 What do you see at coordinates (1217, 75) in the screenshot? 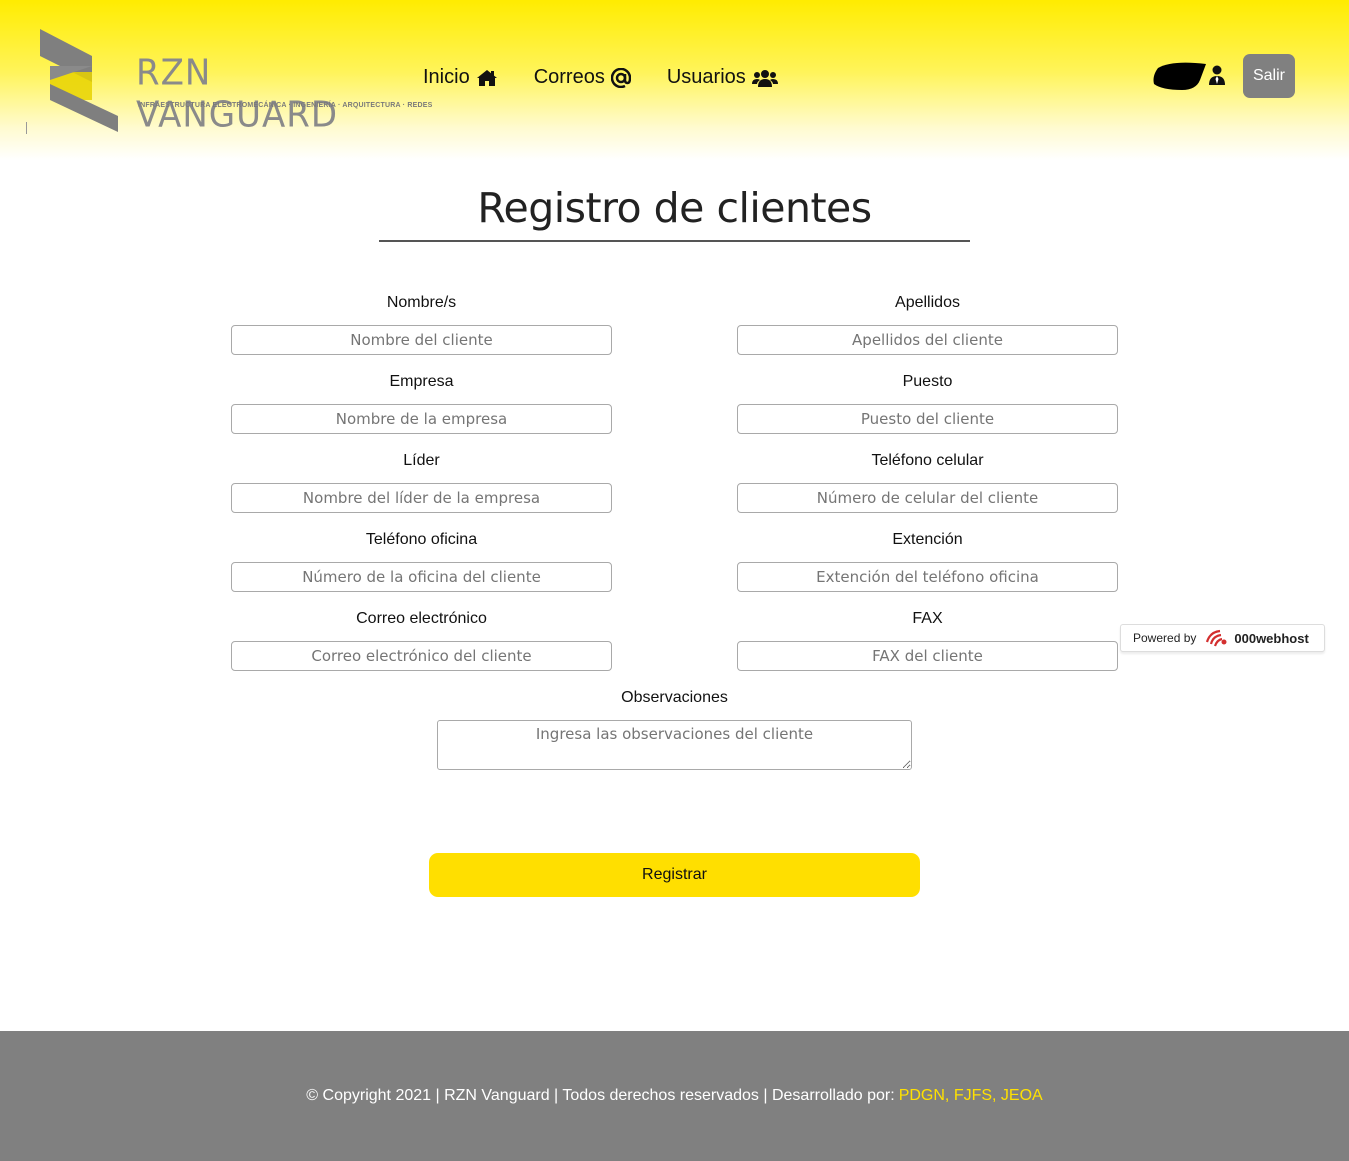
I see `user-tie-icon` at bounding box center [1217, 75].